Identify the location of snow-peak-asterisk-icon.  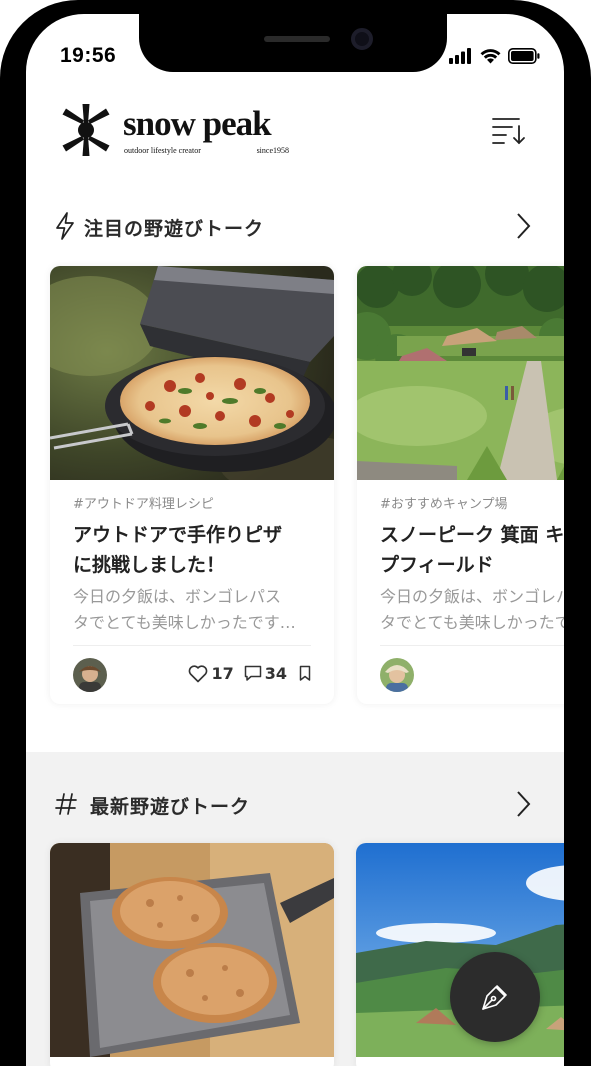
(86, 130).